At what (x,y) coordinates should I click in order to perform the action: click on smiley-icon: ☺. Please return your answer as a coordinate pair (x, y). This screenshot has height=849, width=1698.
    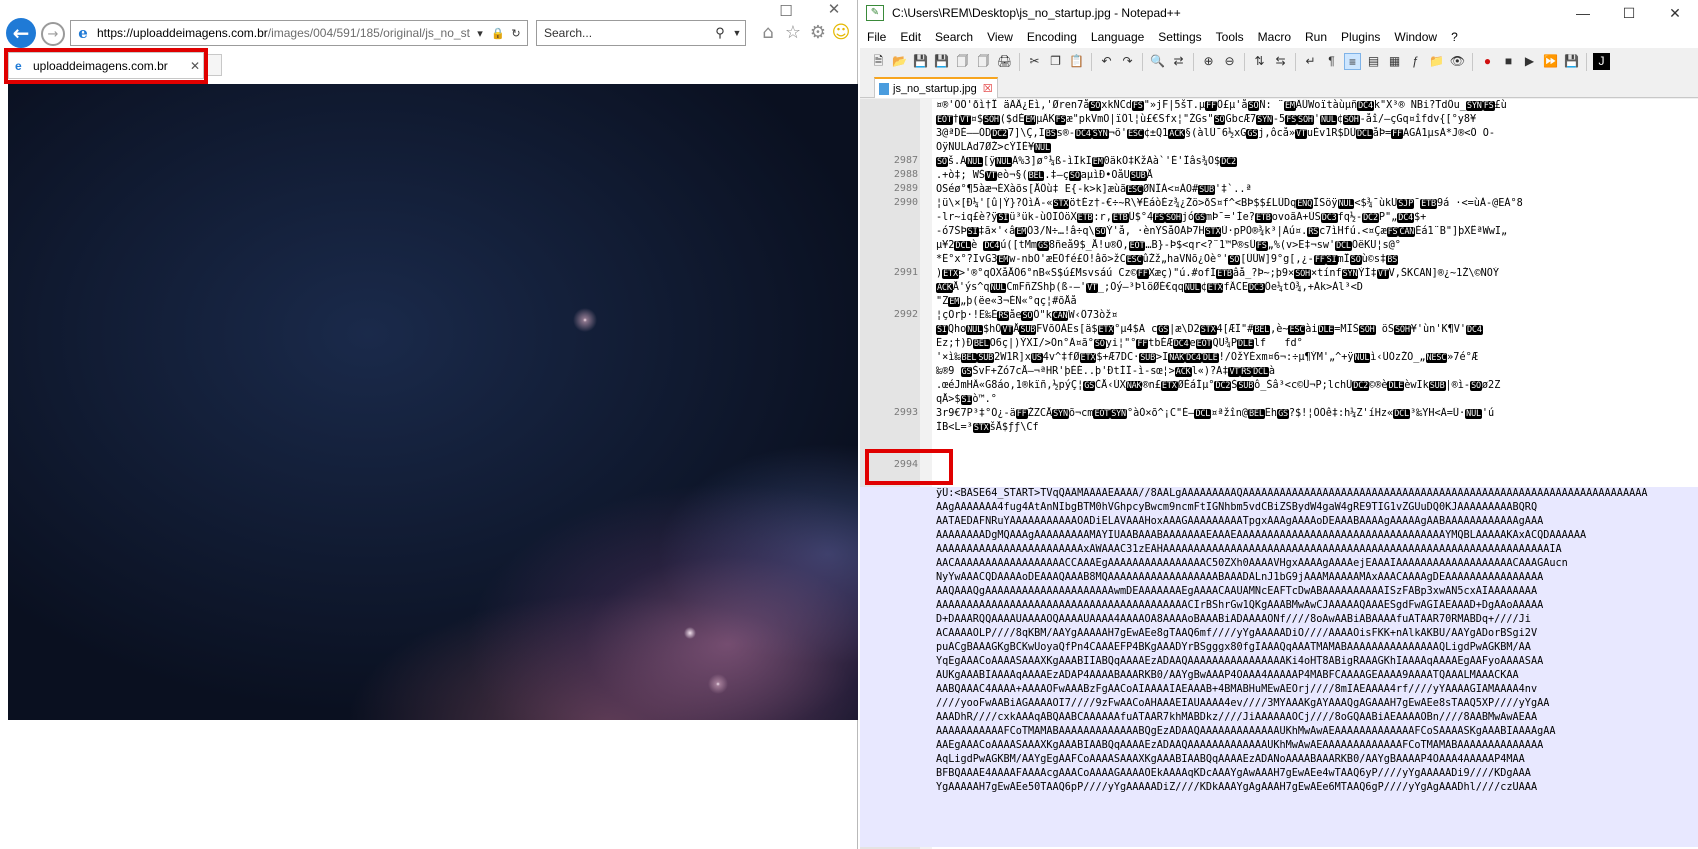
    Looking at the image, I should click on (841, 32).